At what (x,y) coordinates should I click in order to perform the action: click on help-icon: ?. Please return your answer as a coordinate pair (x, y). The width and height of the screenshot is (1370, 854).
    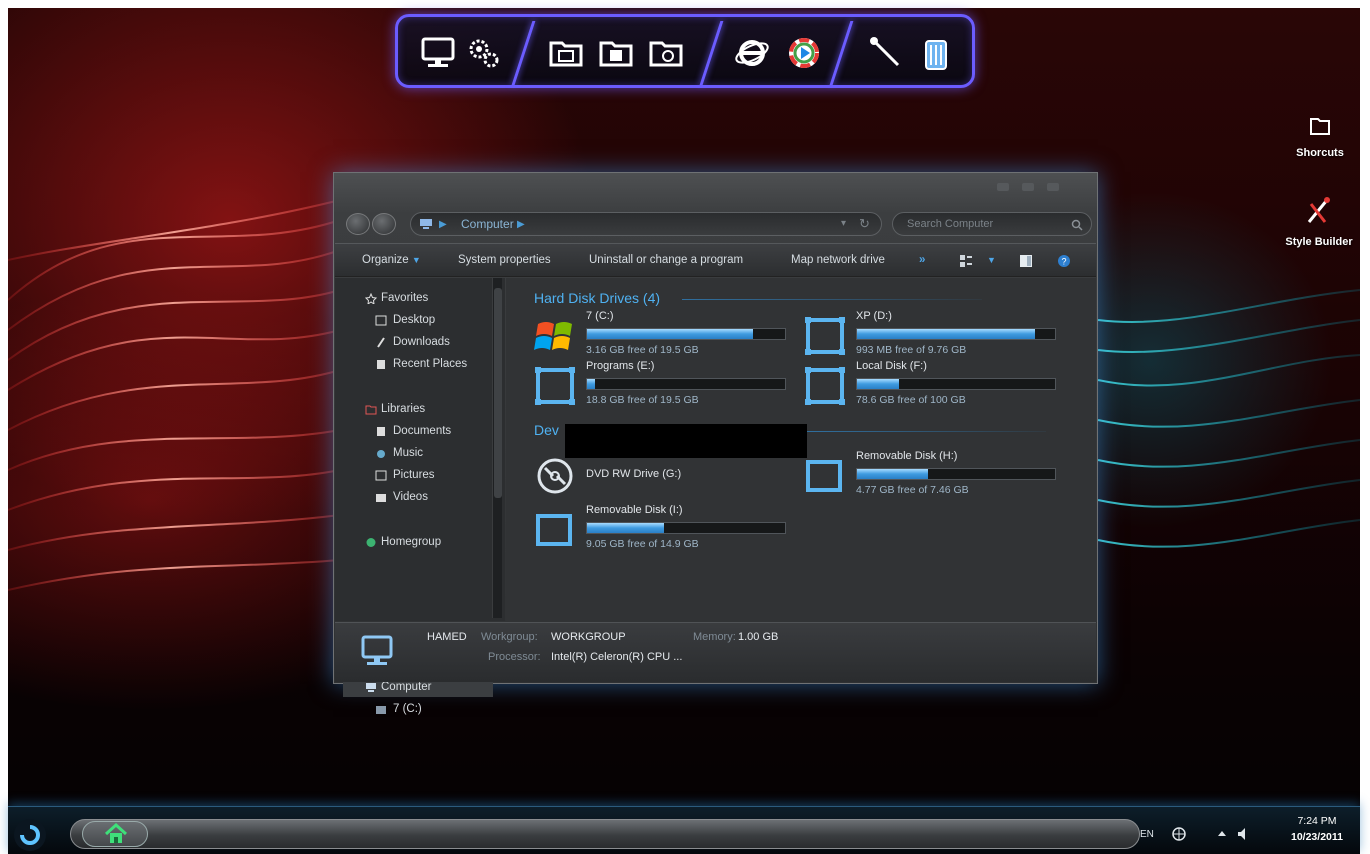
    Looking at the image, I should click on (1064, 261).